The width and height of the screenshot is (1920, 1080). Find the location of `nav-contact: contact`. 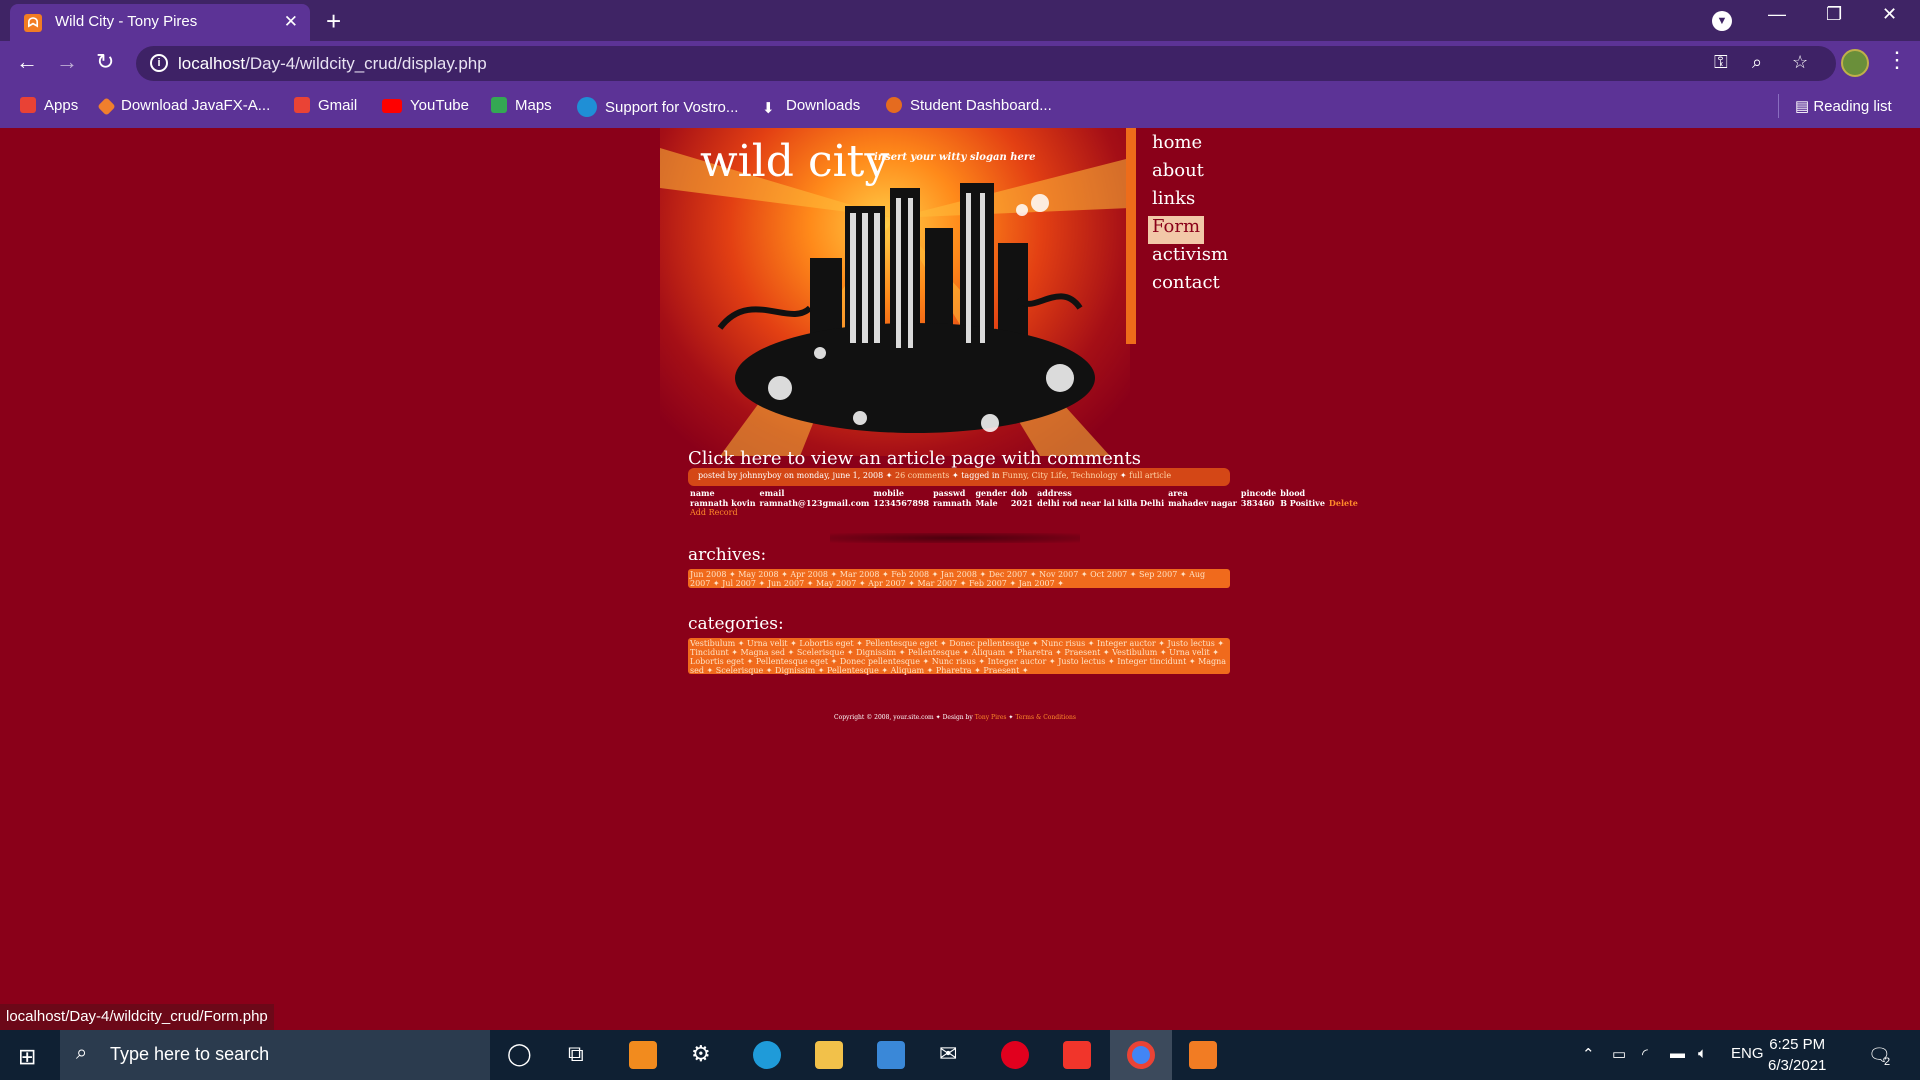

nav-contact: contact is located at coordinates (1190, 286).